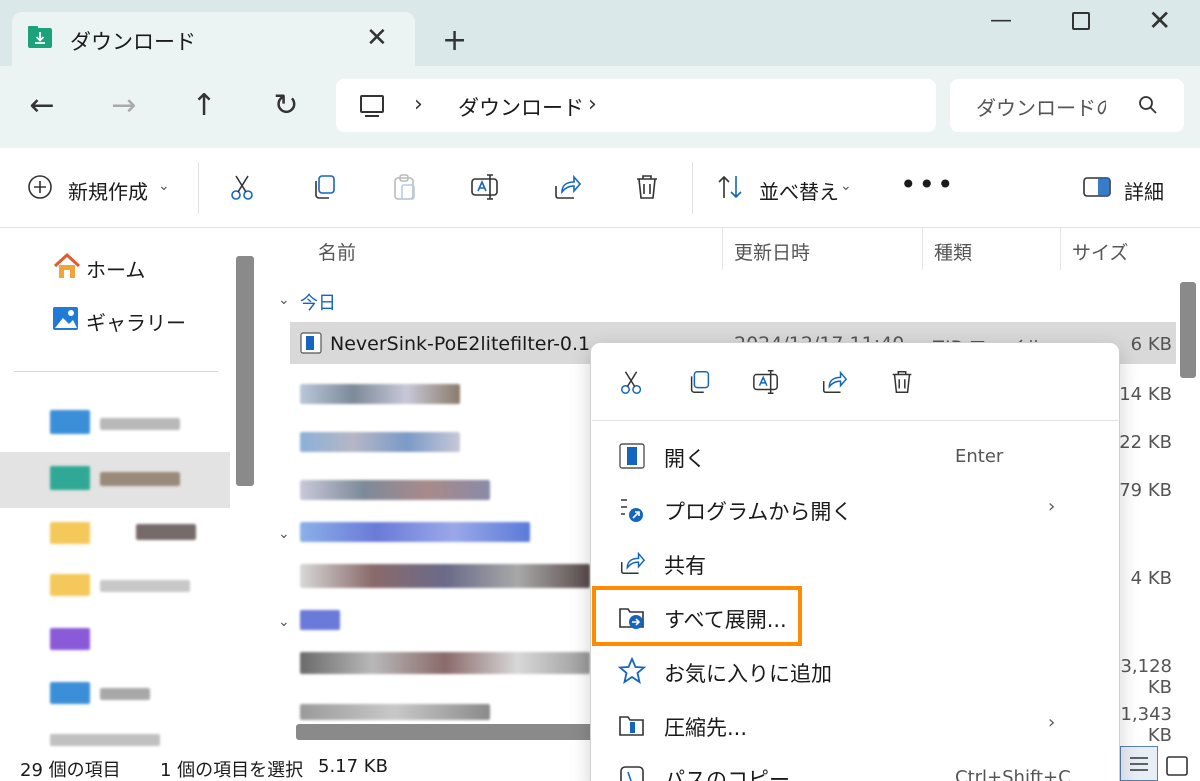 The width and height of the screenshot is (1200, 781). Describe the element at coordinates (115, 268) in the screenshot. I see `sidebar-item-home: ホーム` at that location.